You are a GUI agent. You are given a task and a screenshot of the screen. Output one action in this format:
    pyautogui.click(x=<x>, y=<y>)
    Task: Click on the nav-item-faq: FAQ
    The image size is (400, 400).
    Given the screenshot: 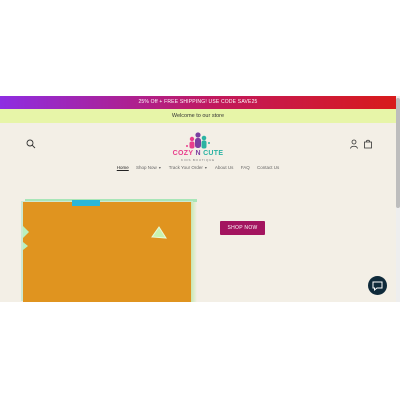 What is the action you would take?
    pyautogui.click(x=245, y=167)
    